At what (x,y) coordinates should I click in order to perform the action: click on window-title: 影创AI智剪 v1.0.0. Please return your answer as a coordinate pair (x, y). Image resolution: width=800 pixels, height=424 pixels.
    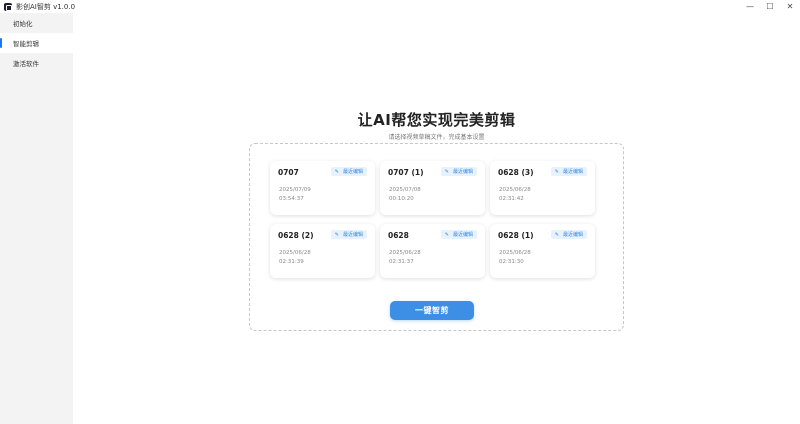
    Looking at the image, I should click on (46, 6).